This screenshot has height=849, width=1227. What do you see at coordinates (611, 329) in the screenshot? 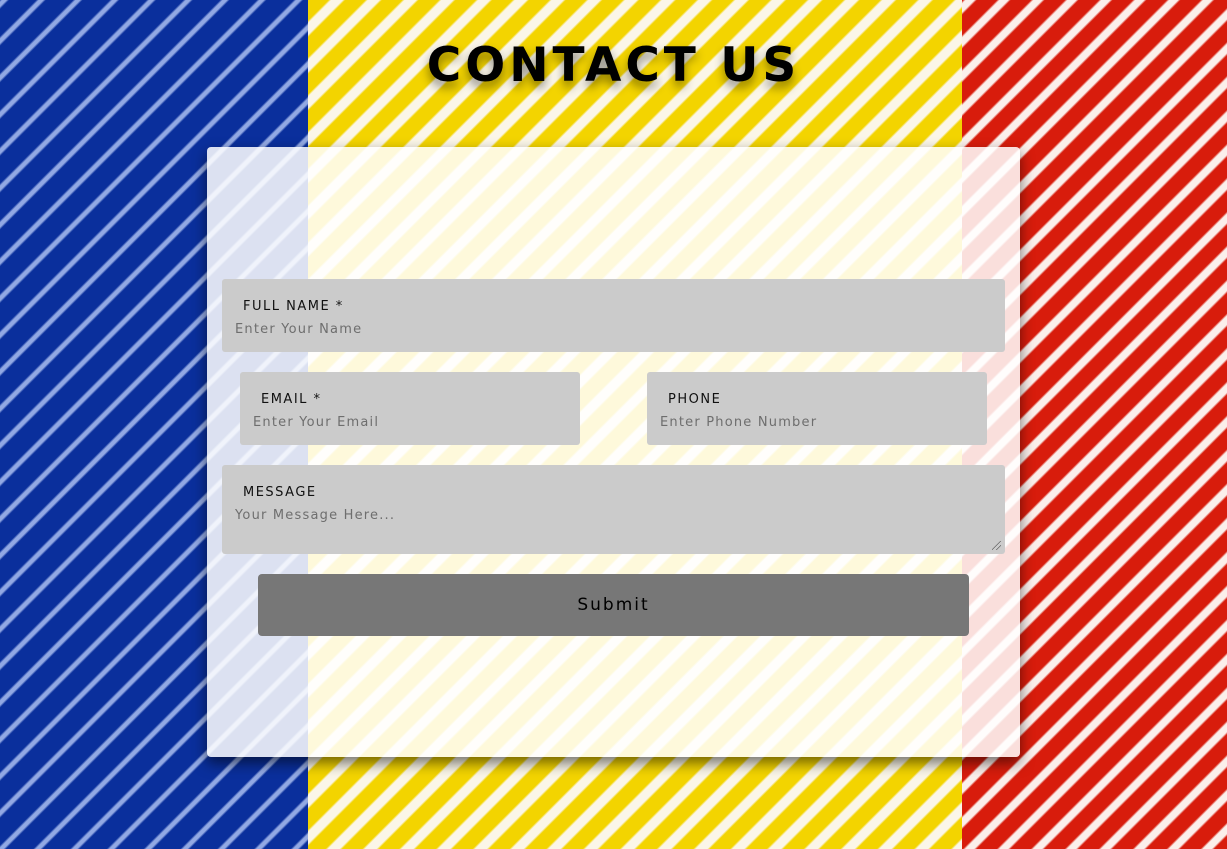
I see `full-name-input` at bounding box center [611, 329].